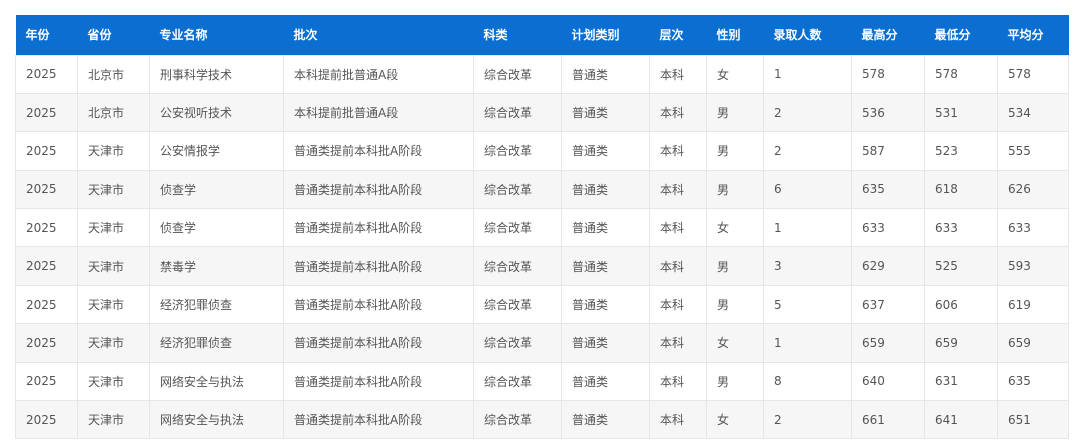  Describe the element at coordinates (961, 74) in the screenshot. I see `cell-min-score: 578` at that location.